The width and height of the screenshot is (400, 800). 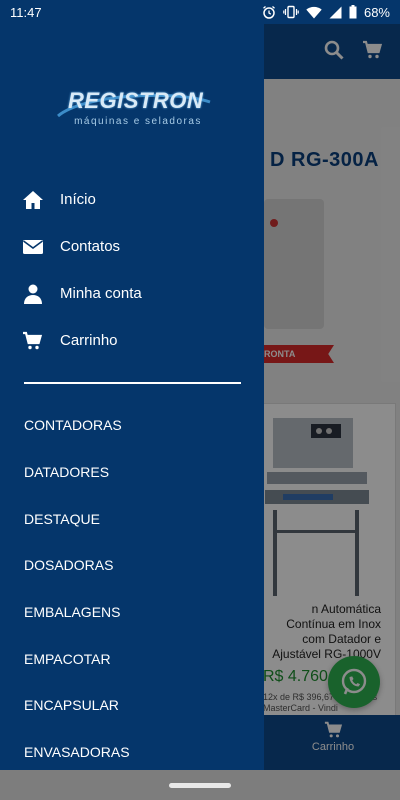 What do you see at coordinates (67, 659) in the screenshot?
I see `category-label: EMPACOTAR` at bounding box center [67, 659].